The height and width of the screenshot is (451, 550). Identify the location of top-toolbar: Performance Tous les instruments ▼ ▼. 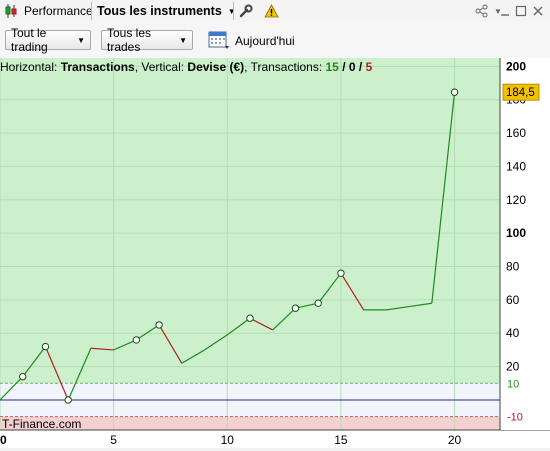
(275, 11).